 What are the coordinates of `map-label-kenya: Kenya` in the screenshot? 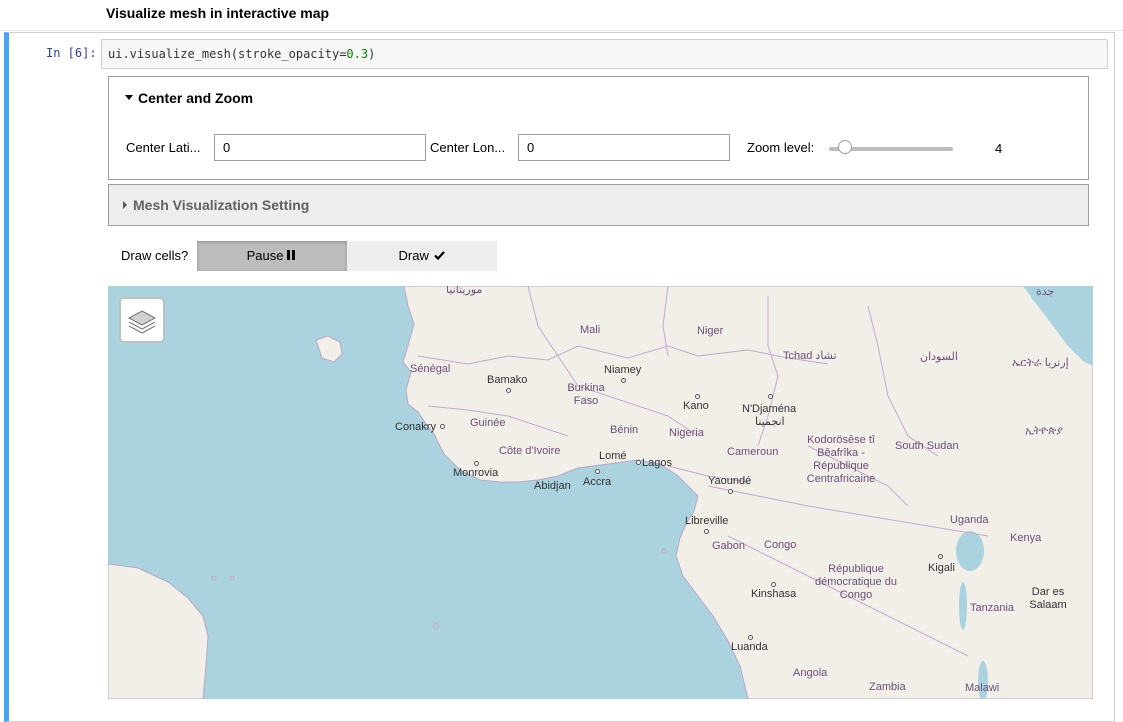 It's located at (1026, 538).